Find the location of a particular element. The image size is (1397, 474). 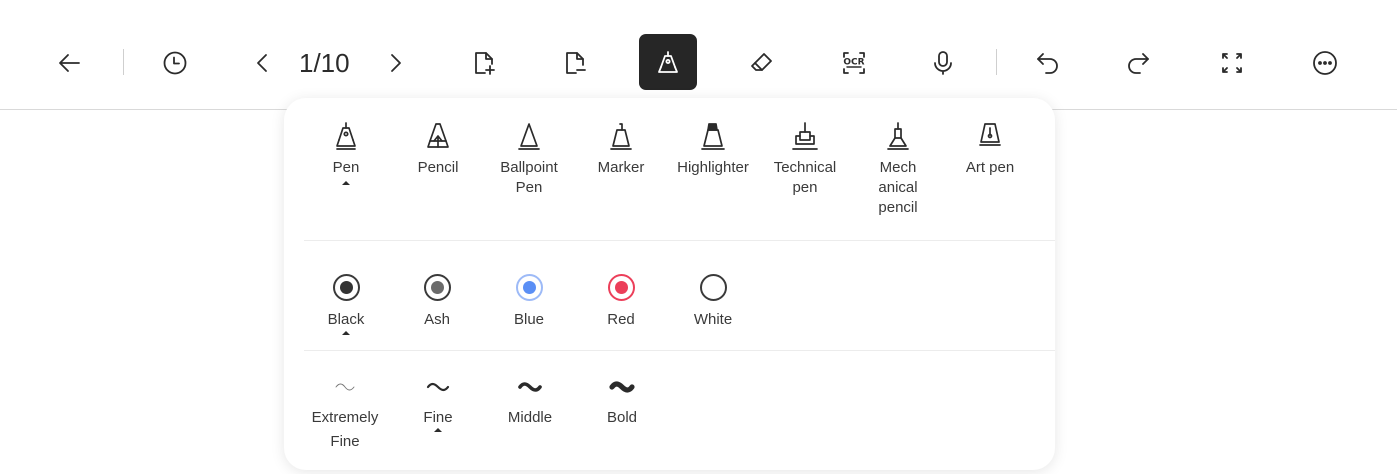

add-page-icon is located at coordinates (485, 63).